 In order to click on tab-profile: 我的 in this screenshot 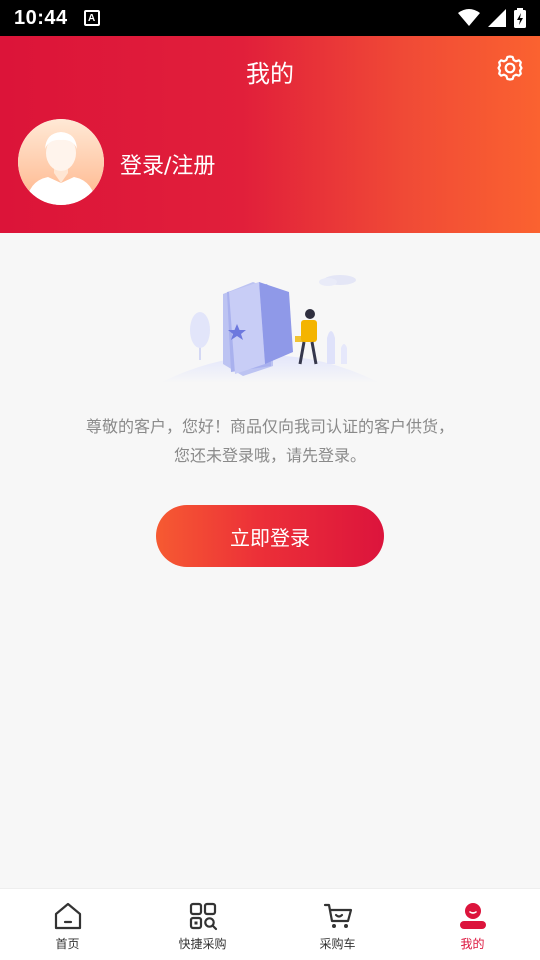, I will do `click(472, 924)`.